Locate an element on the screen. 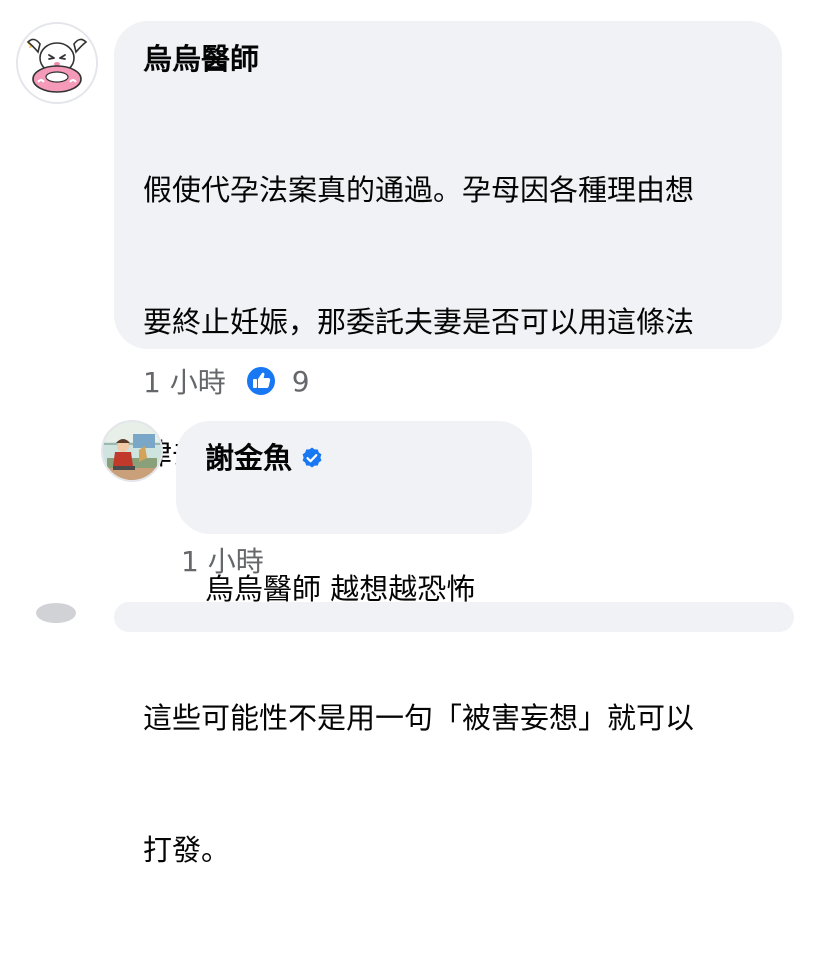  comment-timestamp: 1 小時 is located at coordinates (184, 381).